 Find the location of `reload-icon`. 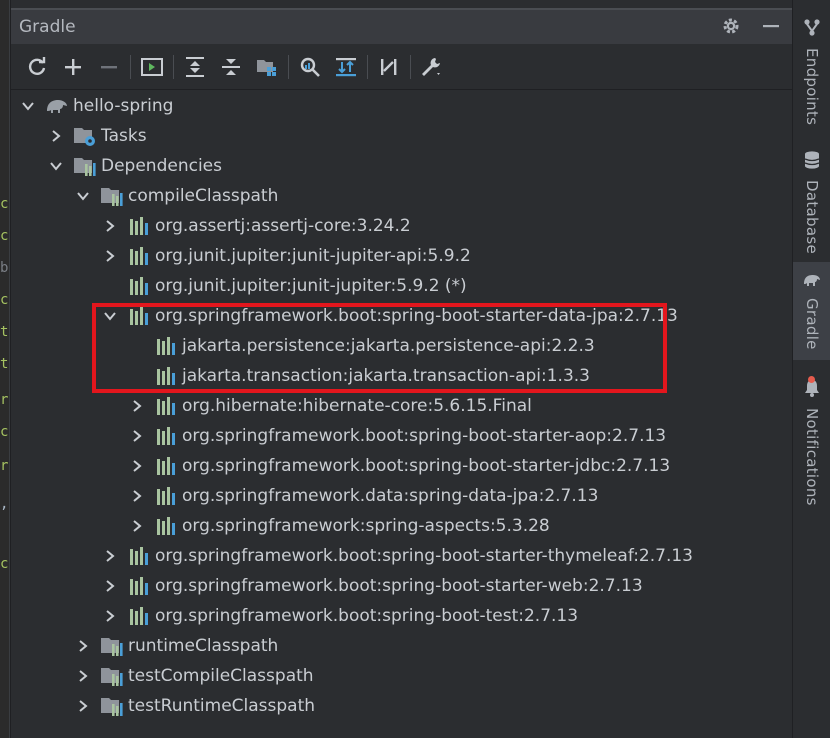

reload-icon is located at coordinates (37, 67).